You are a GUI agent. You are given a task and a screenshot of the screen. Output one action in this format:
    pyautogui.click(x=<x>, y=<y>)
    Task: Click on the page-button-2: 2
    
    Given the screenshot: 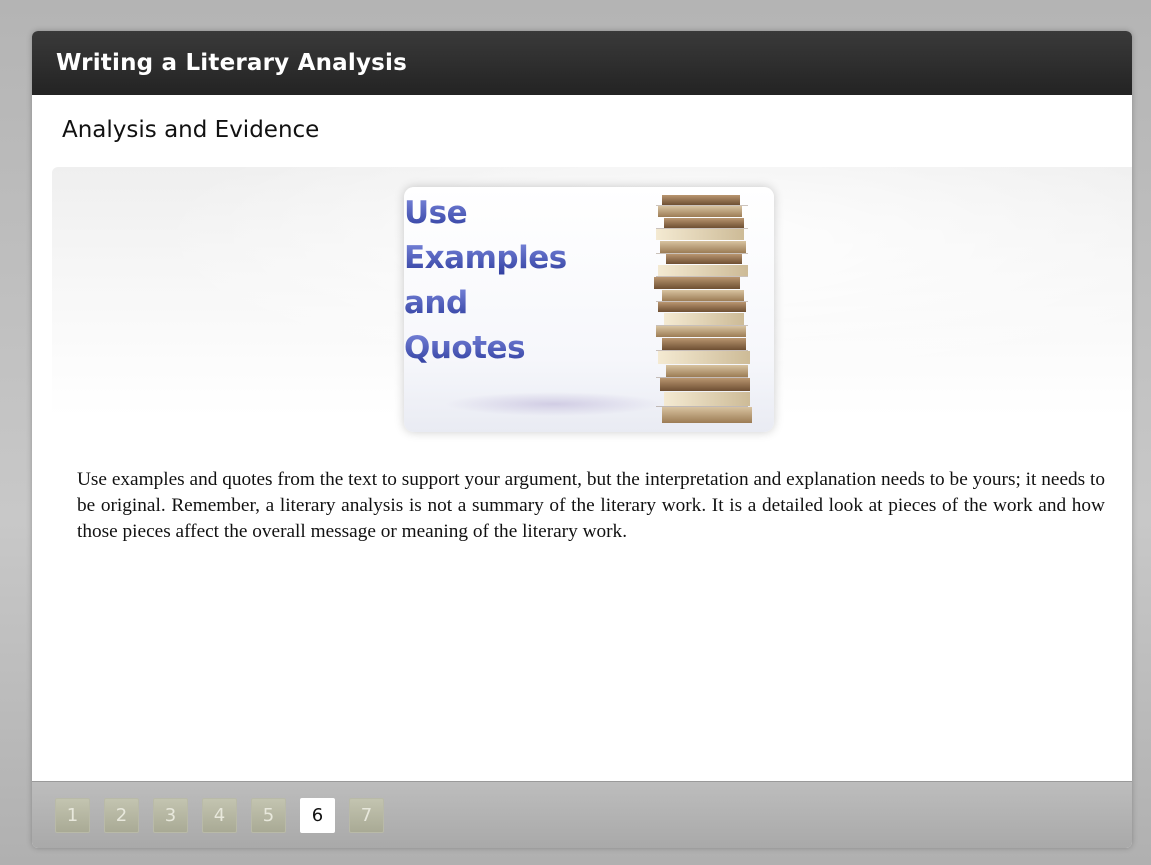 What is the action you would take?
    pyautogui.click(x=121, y=815)
    